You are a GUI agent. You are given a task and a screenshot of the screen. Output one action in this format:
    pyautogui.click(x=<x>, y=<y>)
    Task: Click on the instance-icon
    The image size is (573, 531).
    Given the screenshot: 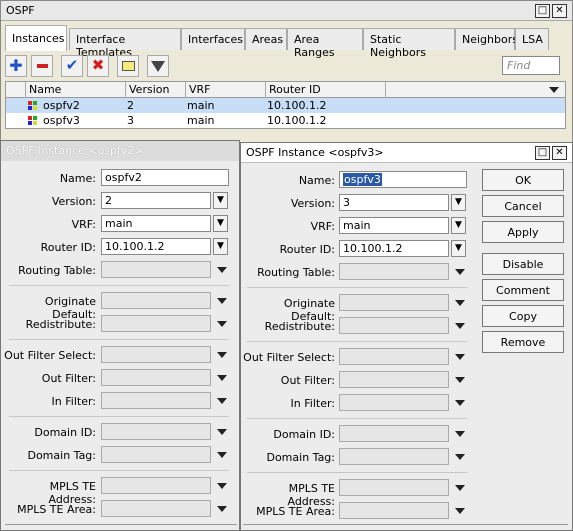 What is the action you would take?
    pyautogui.click(x=33, y=121)
    